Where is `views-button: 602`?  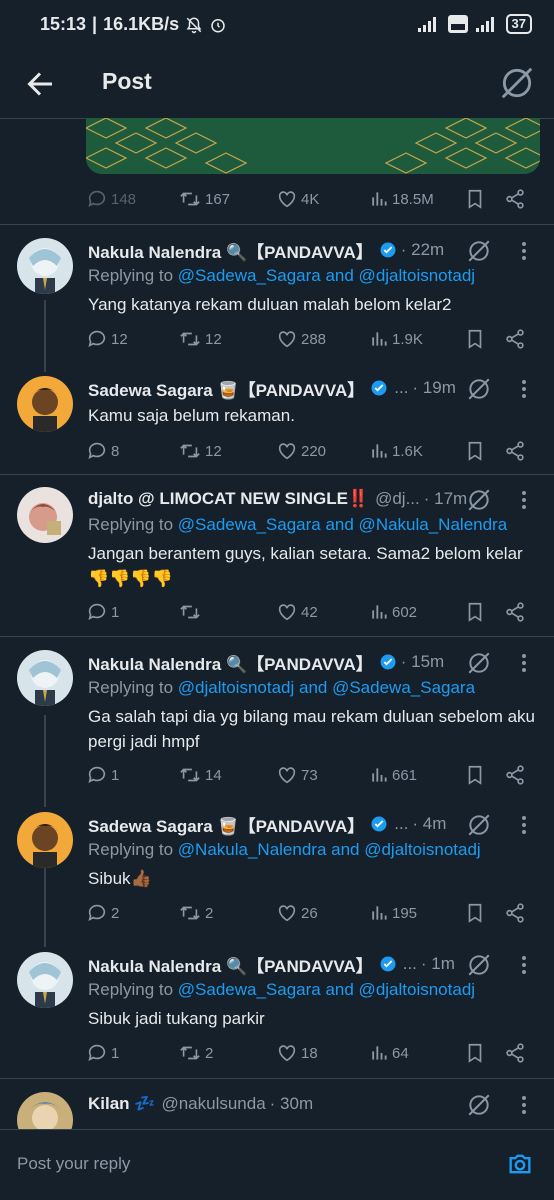
views-button: 602 is located at coordinates (393, 612).